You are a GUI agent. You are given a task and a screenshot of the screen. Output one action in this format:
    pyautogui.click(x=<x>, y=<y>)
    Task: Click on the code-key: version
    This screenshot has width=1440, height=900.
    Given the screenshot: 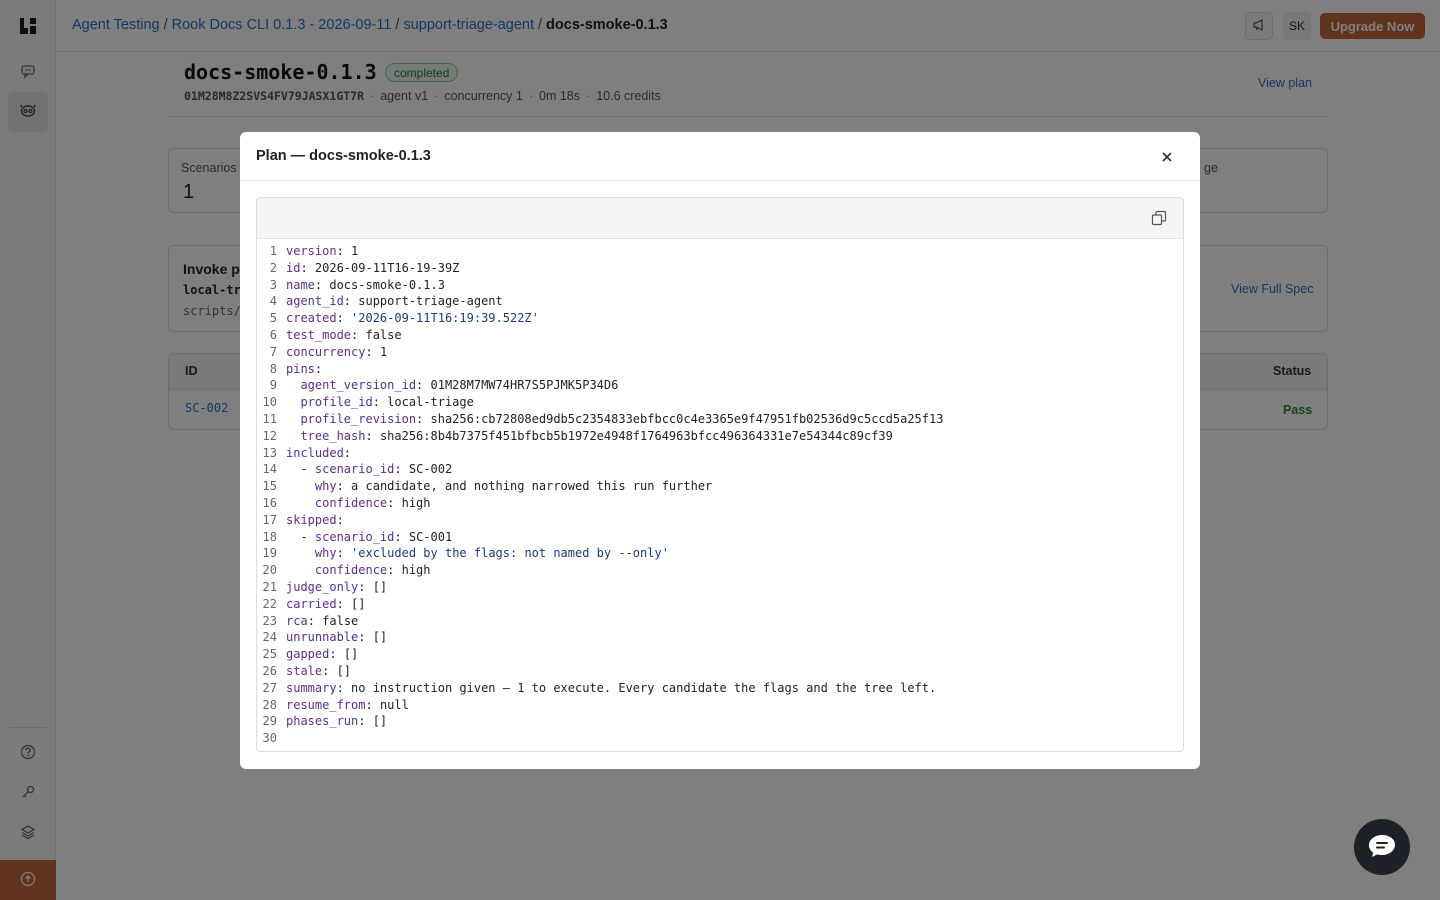 What is the action you would take?
    pyautogui.click(x=311, y=251)
    